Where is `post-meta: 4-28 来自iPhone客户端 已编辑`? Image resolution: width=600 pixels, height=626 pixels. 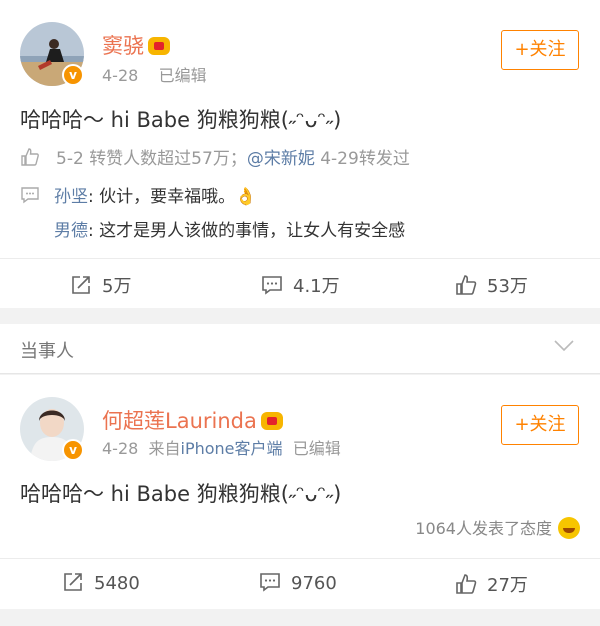 post-meta: 4-28 来自iPhone客户端 已编辑 is located at coordinates (221, 447).